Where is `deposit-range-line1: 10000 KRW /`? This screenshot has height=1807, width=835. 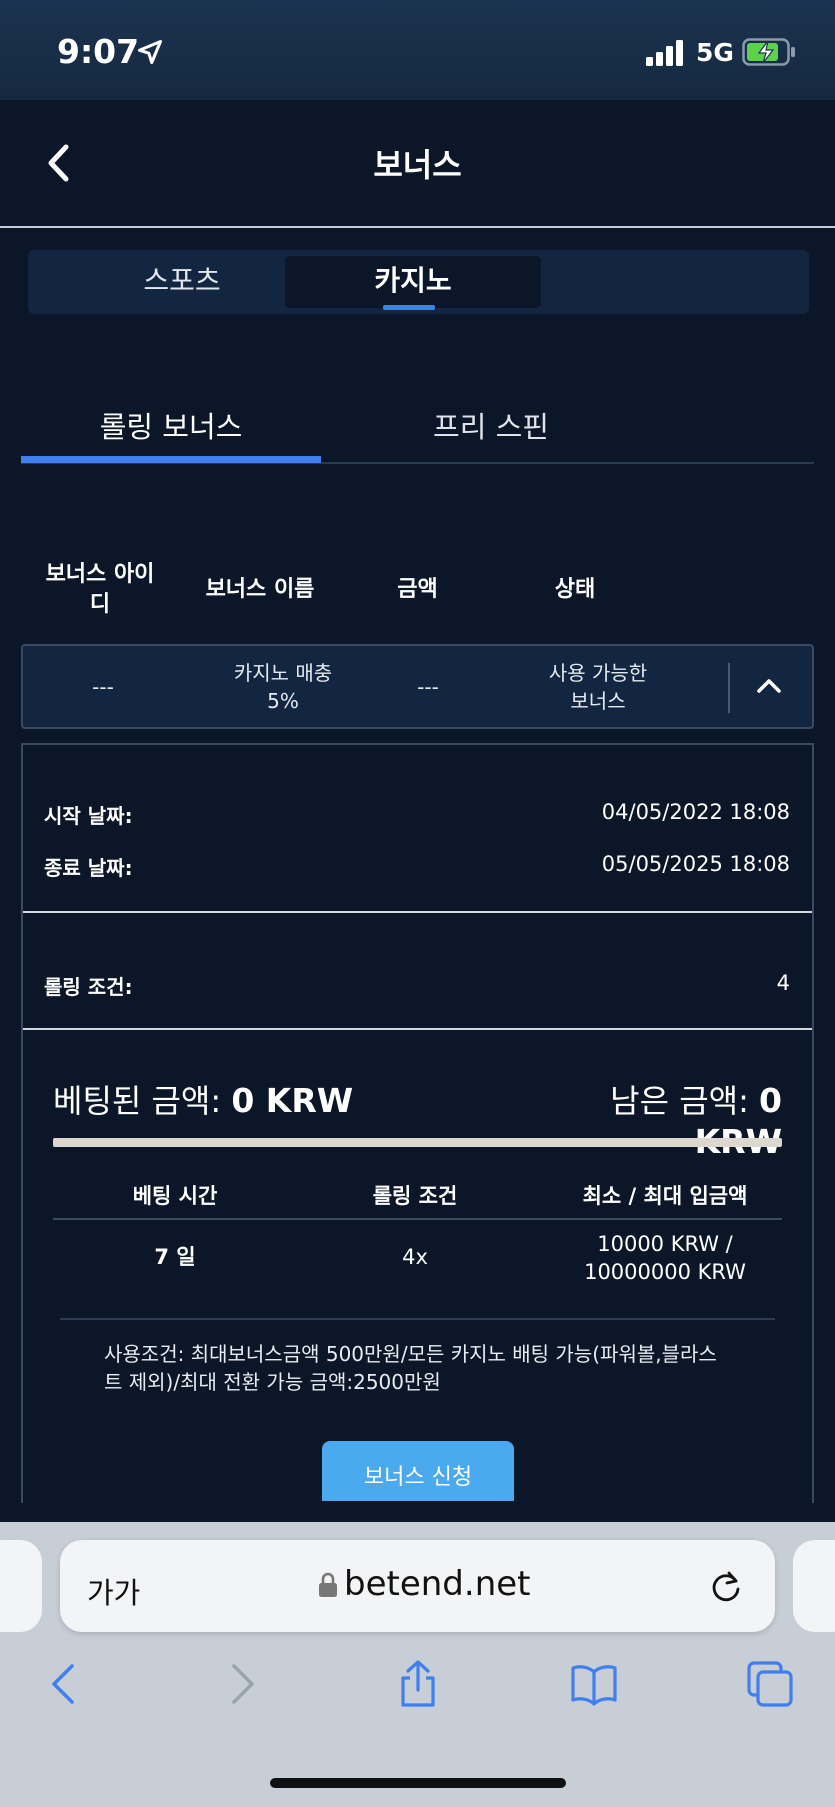
deposit-range-line1: 10000 KRW / is located at coordinates (665, 1244).